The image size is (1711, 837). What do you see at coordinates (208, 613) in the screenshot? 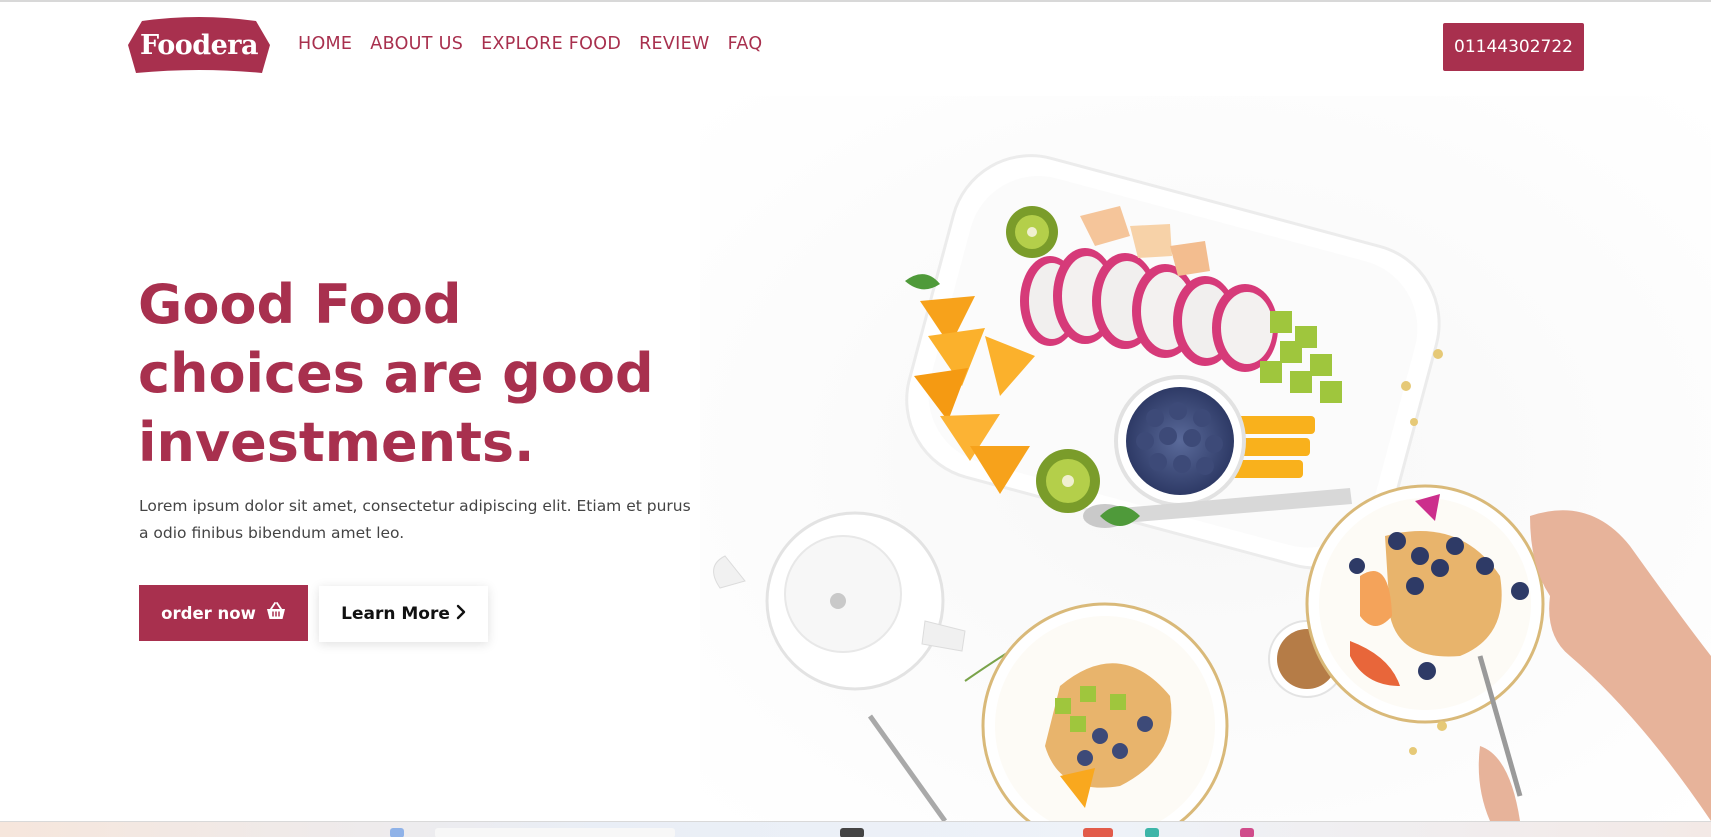
I see `order-now-label: order now` at bounding box center [208, 613].